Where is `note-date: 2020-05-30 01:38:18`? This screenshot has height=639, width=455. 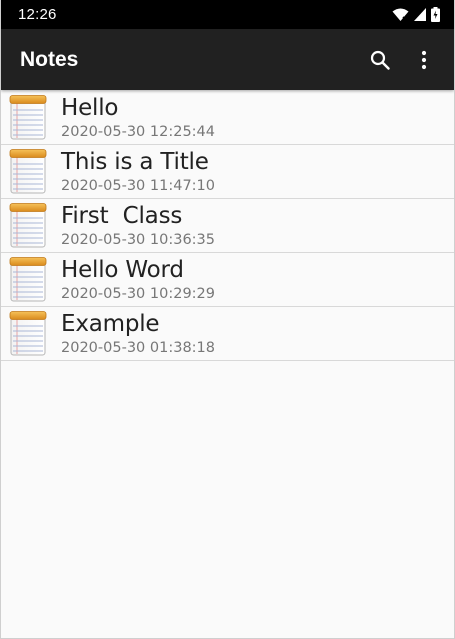
note-date: 2020-05-30 01:38:18 is located at coordinates (138, 348).